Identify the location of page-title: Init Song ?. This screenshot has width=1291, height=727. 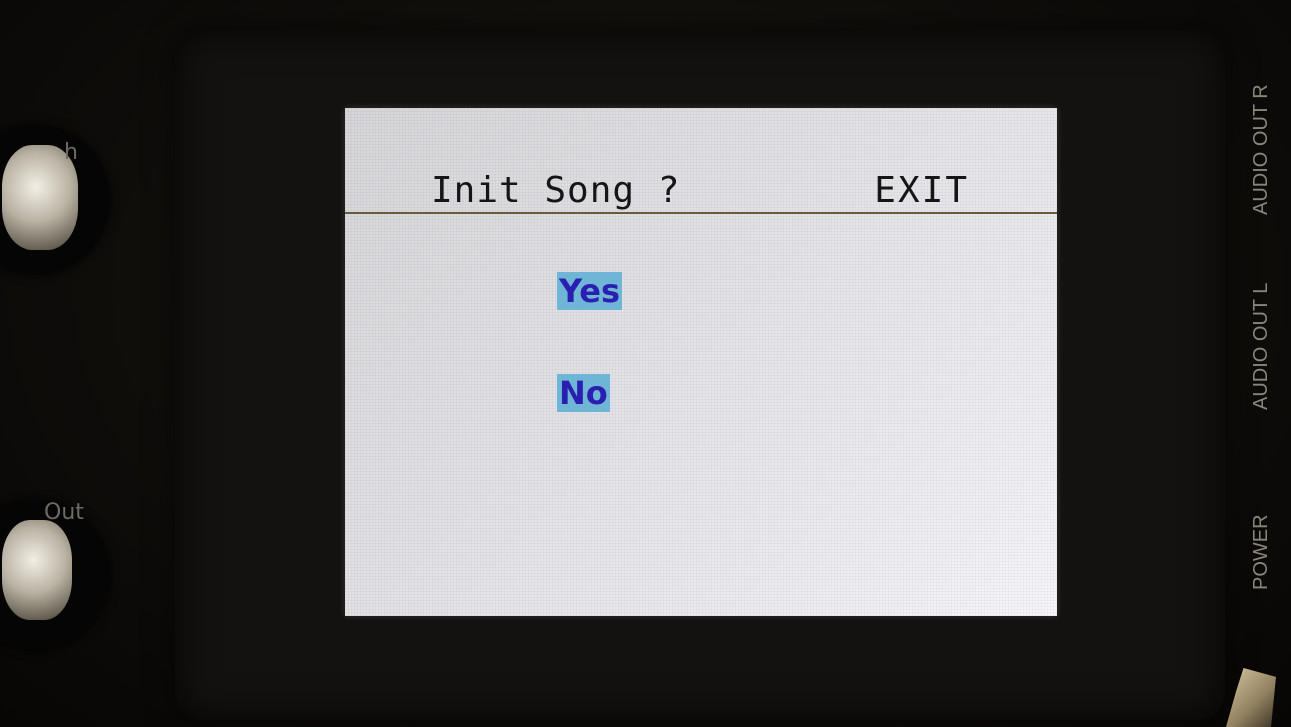
(556, 190).